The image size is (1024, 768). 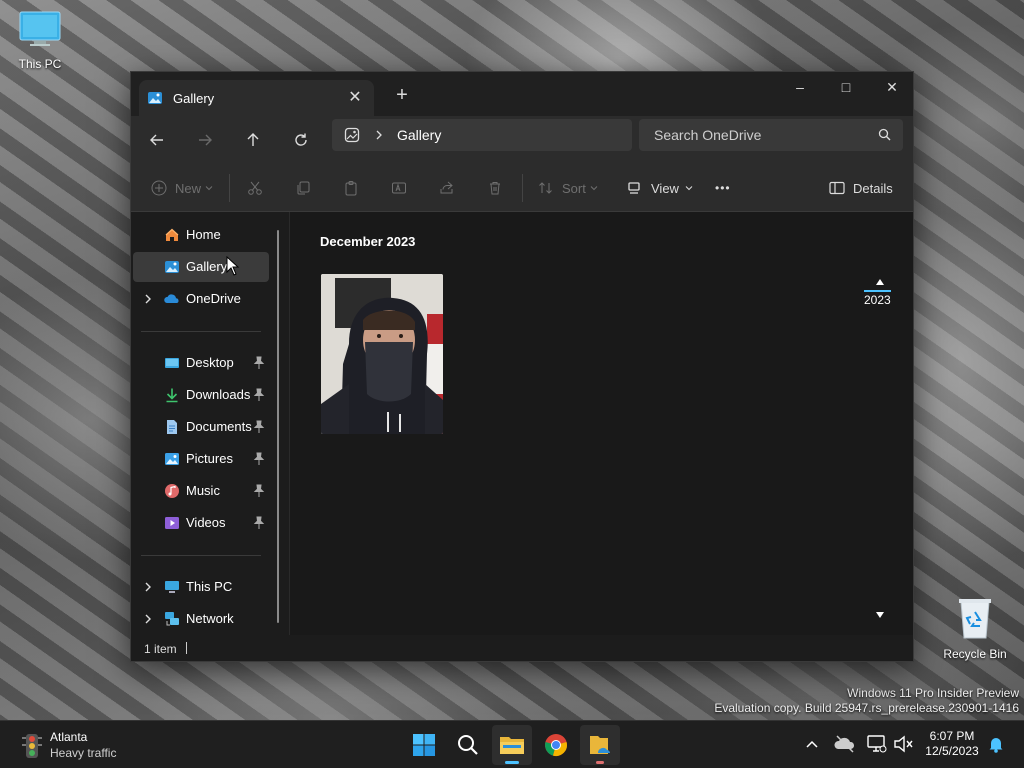 What do you see at coordinates (160, 649) in the screenshot?
I see `item-count: 1 item` at bounding box center [160, 649].